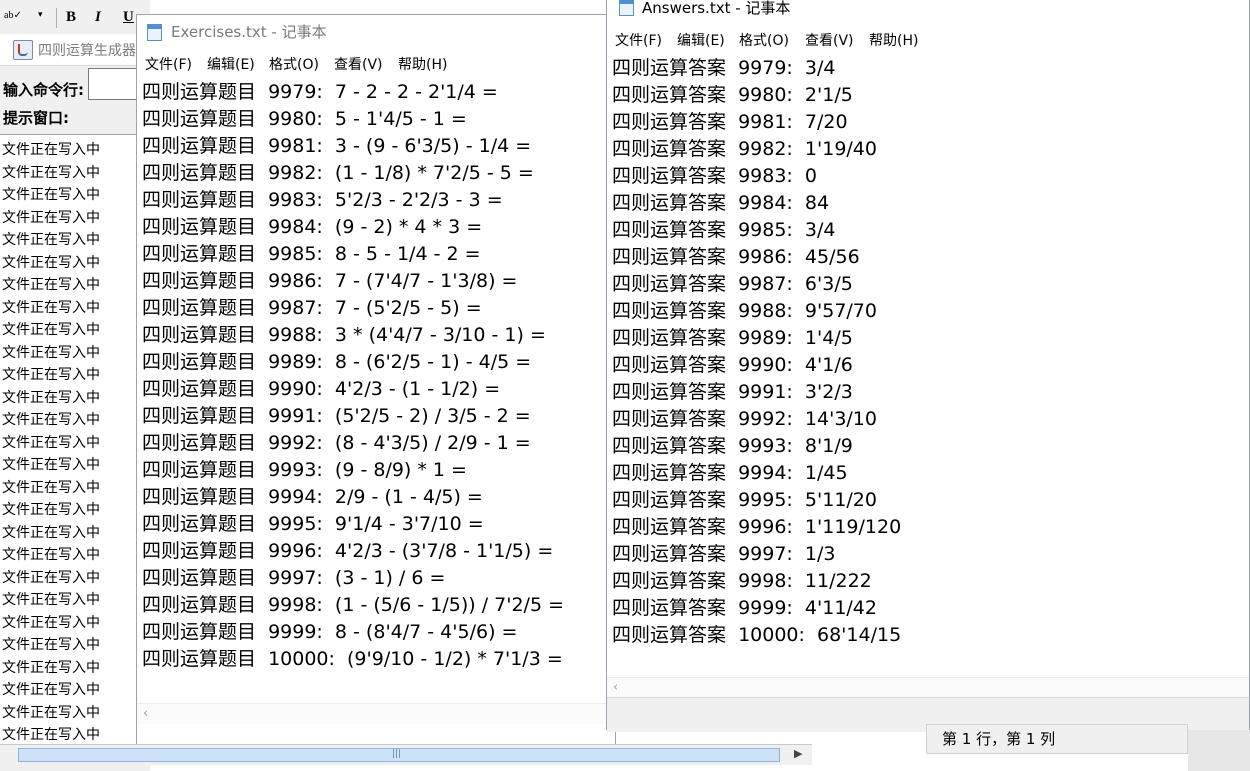 This screenshot has height=771, width=1250. What do you see at coordinates (397, 754) in the screenshot?
I see `scrollbar-grip-icon: |||` at bounding box center [397, 754].